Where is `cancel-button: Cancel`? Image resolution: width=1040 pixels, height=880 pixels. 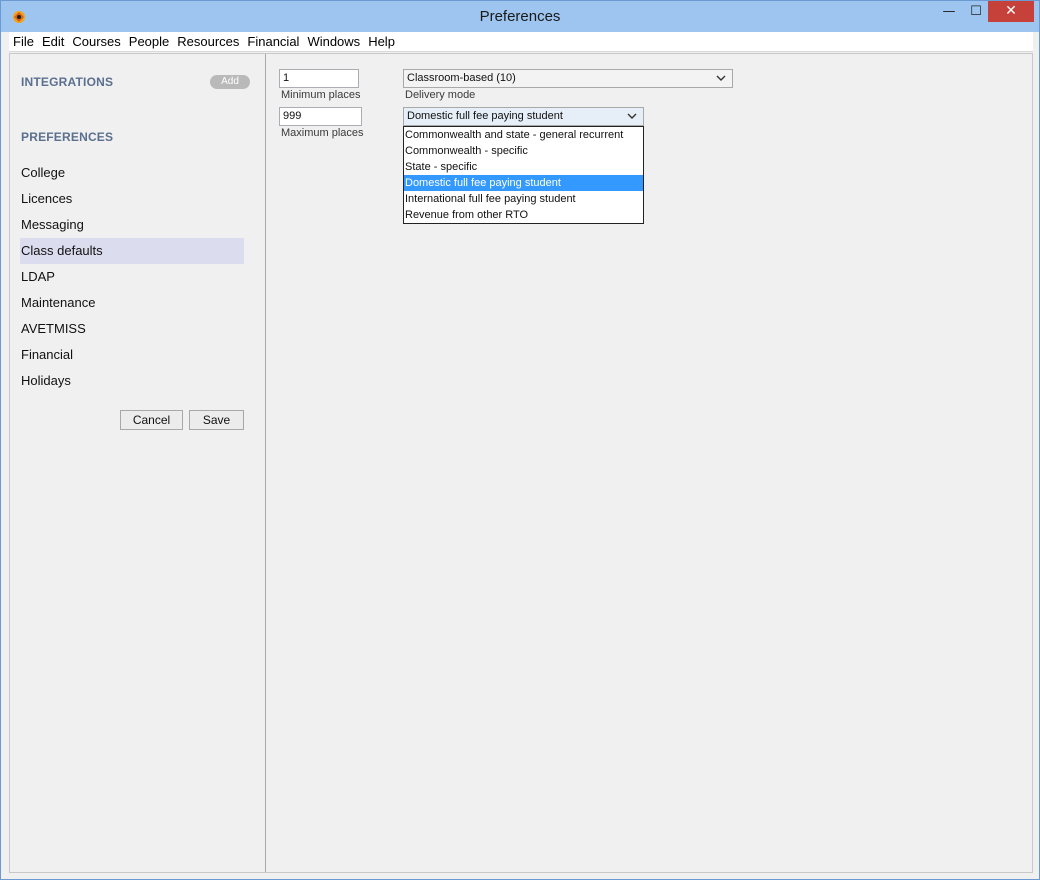
cancel-button: Cancel is located at coordinates (151, 420).